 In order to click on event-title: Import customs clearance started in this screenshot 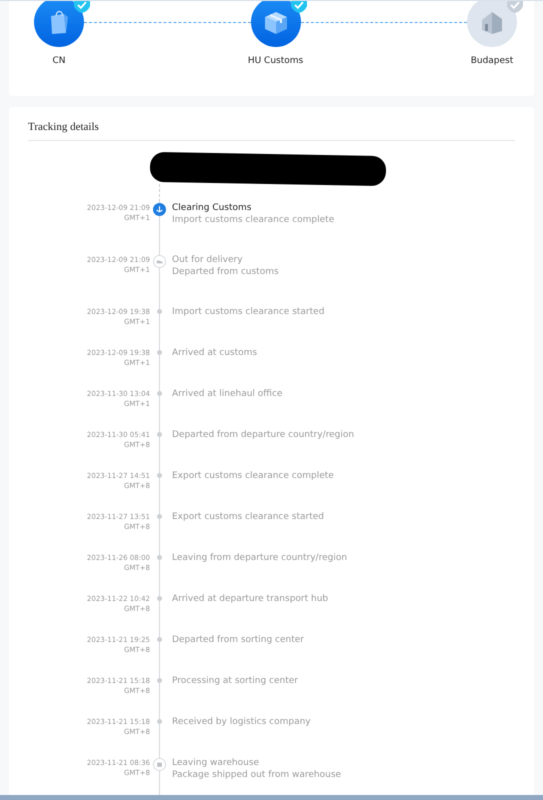, I will do `click(249, 312)`.